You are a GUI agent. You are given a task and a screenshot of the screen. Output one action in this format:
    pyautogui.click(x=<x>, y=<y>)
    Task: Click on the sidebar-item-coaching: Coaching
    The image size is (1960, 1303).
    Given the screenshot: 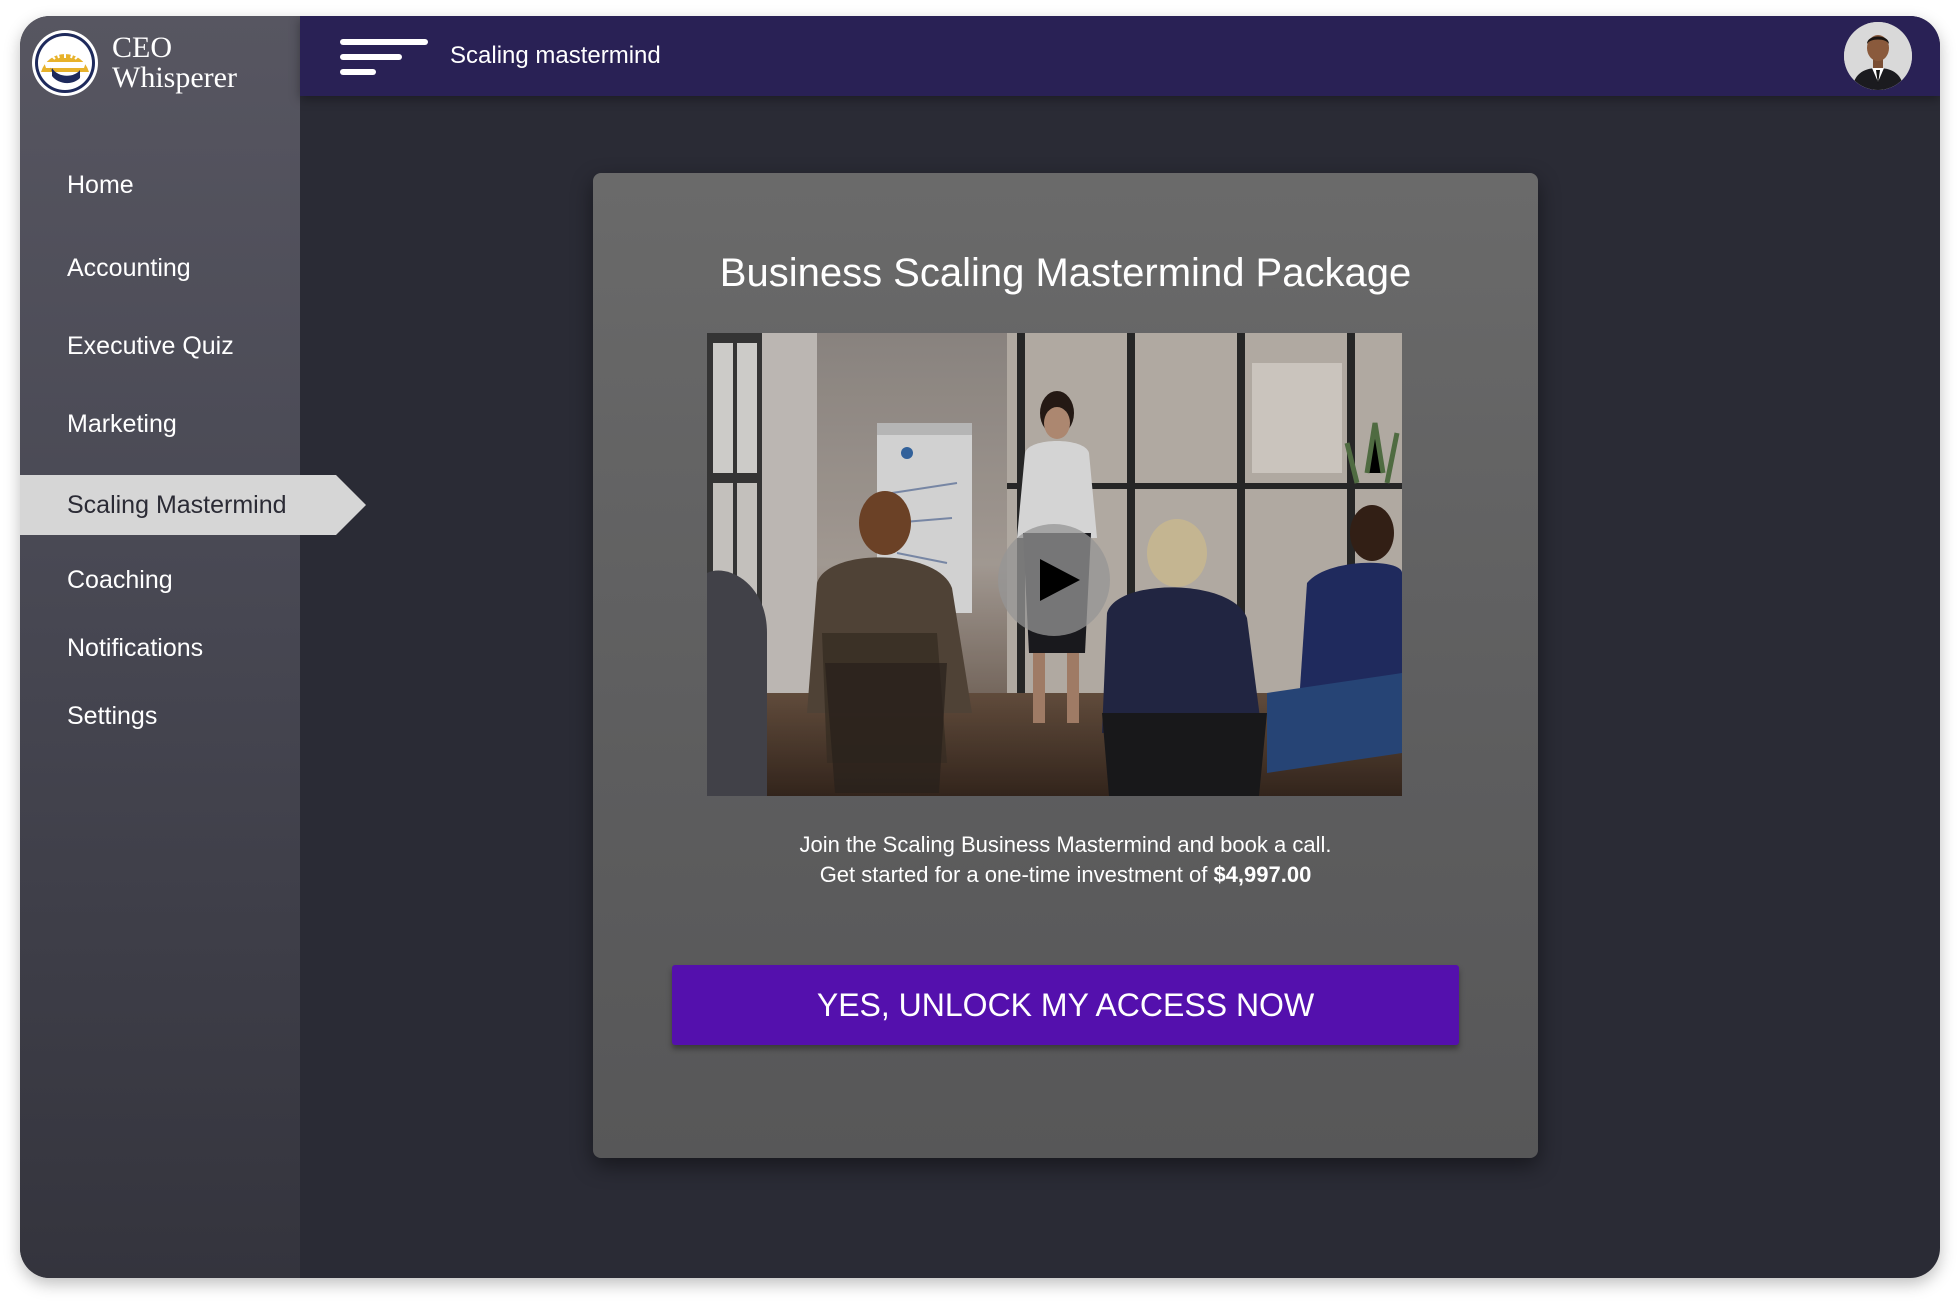 What is the action you would take?
    pyautogui.click(x=160, y=580)
    